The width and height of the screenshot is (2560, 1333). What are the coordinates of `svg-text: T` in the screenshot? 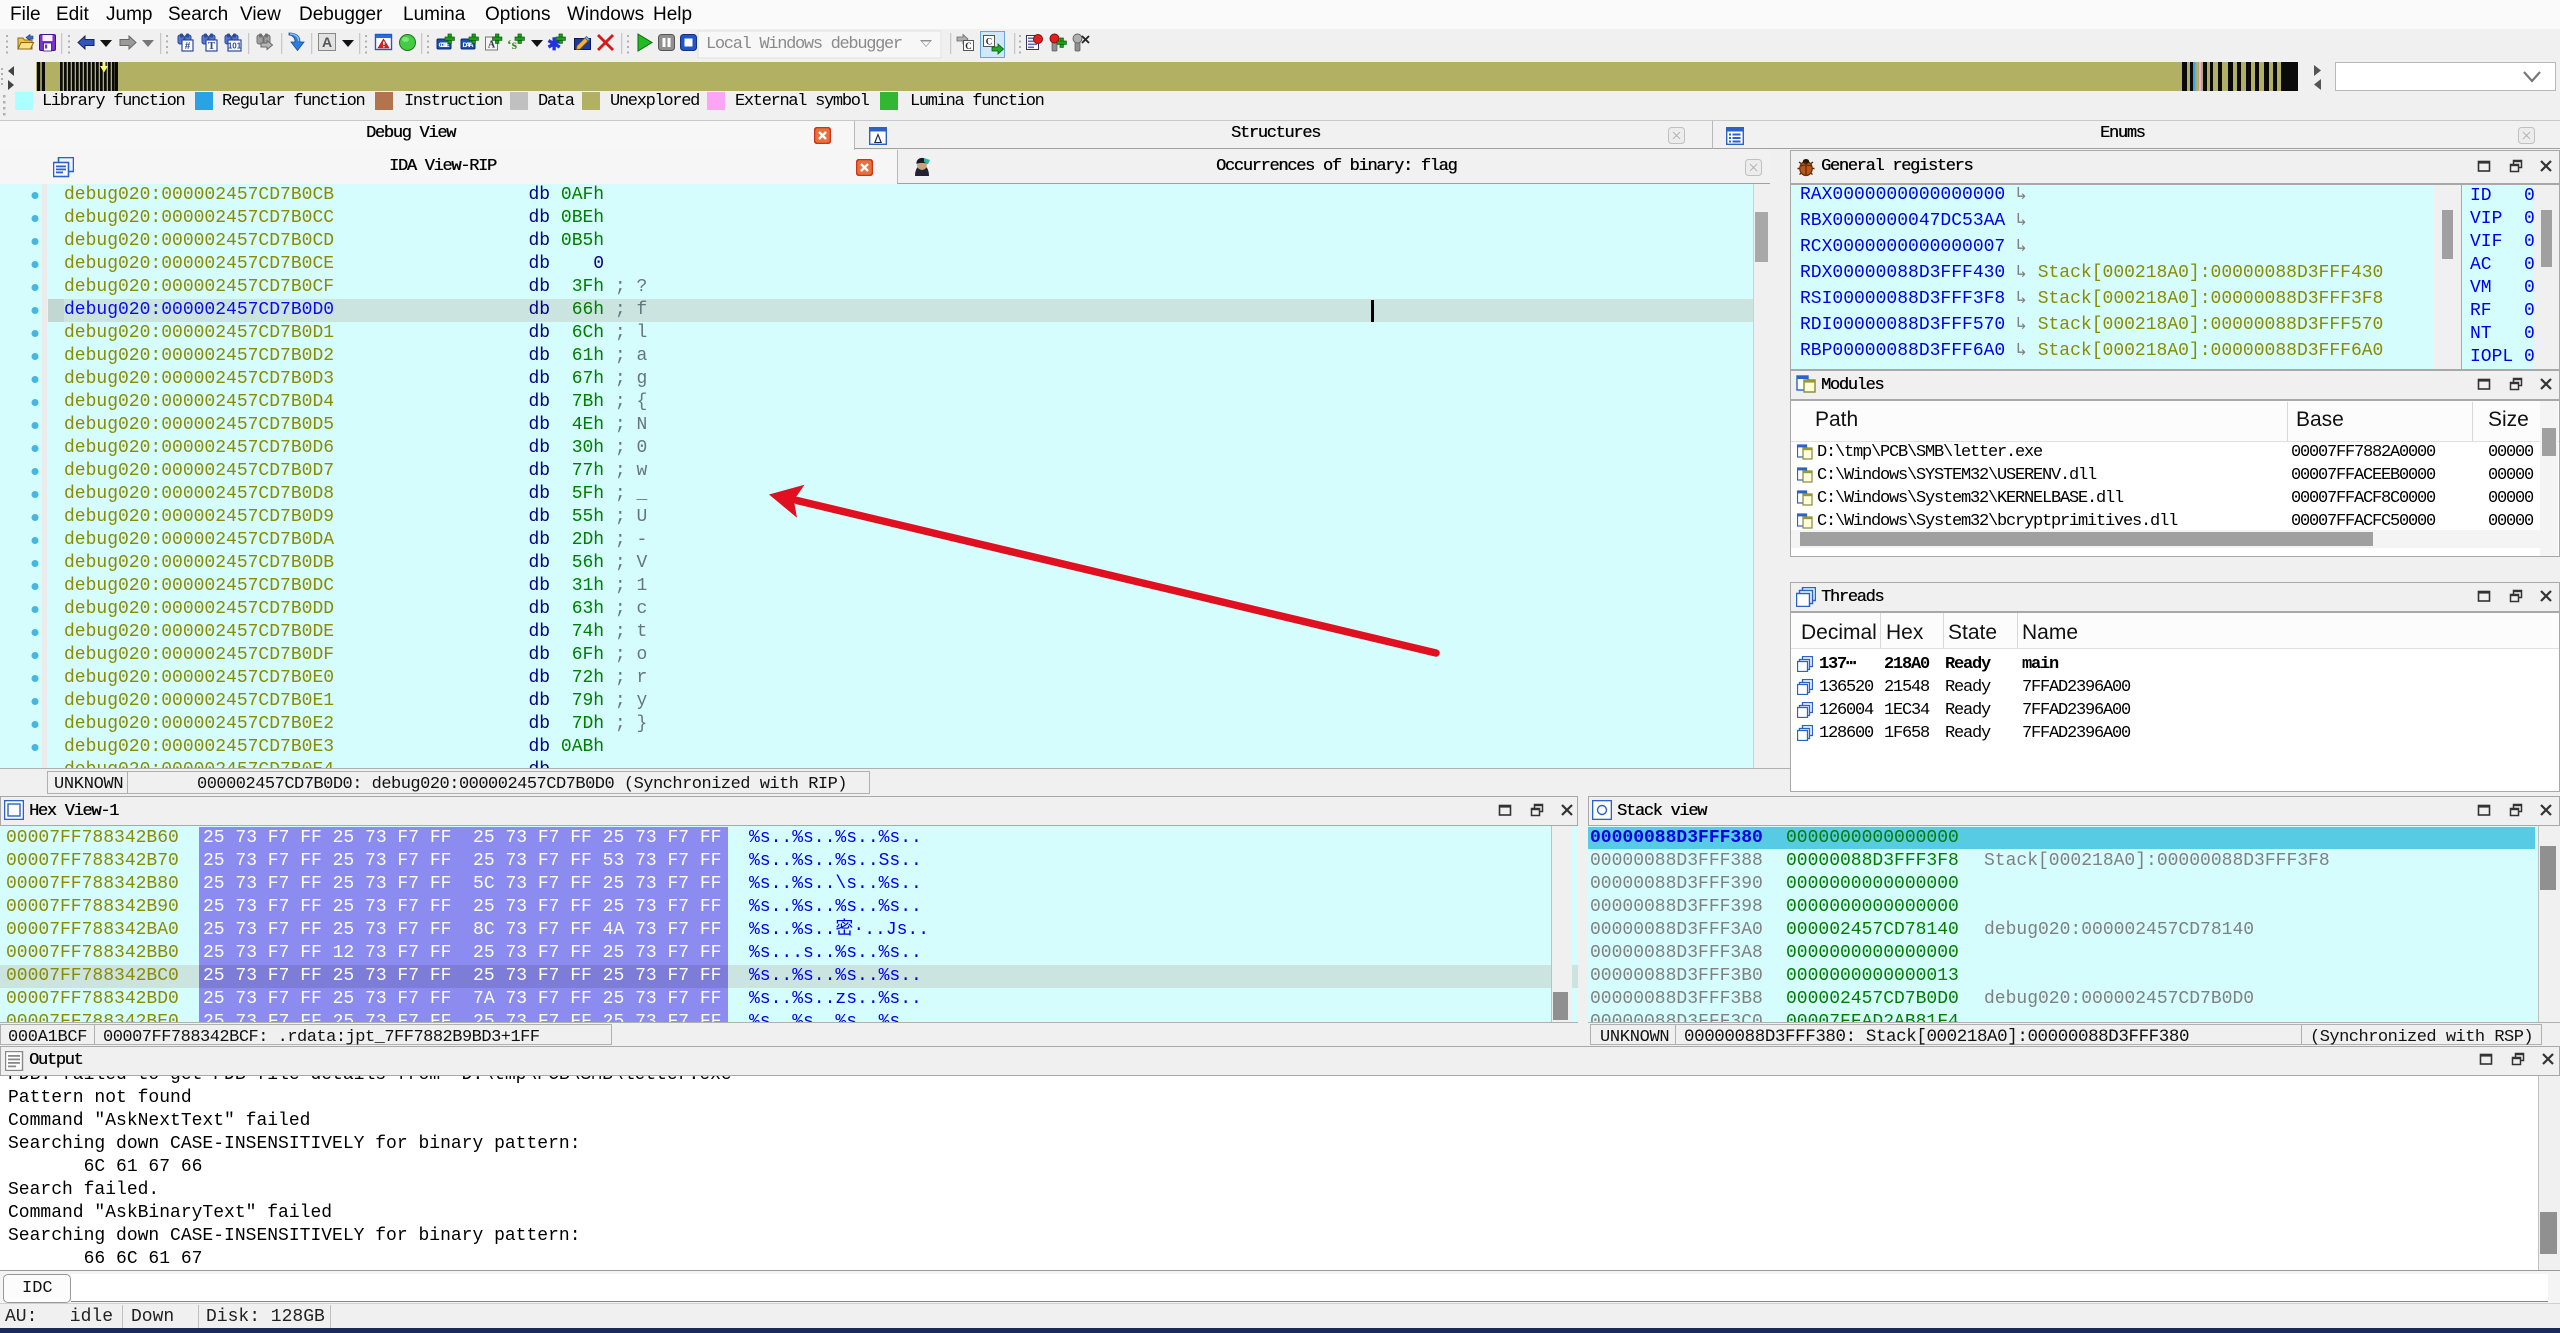 It's located at (212, 46).